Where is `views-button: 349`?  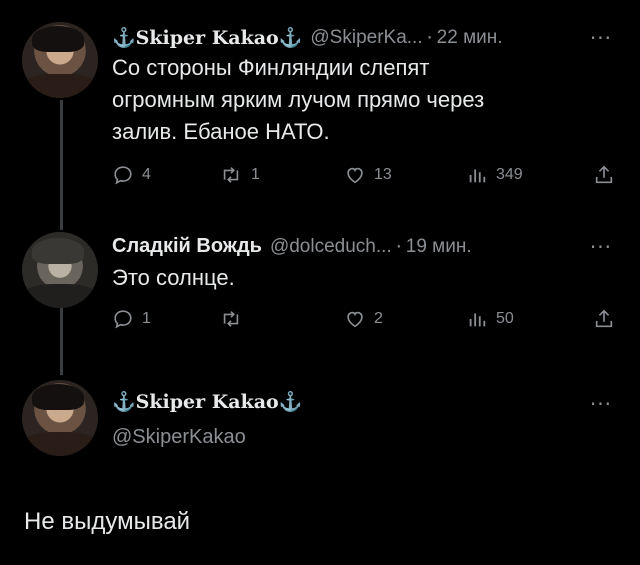
views-button: 349 is located at coordinates (494, 175).